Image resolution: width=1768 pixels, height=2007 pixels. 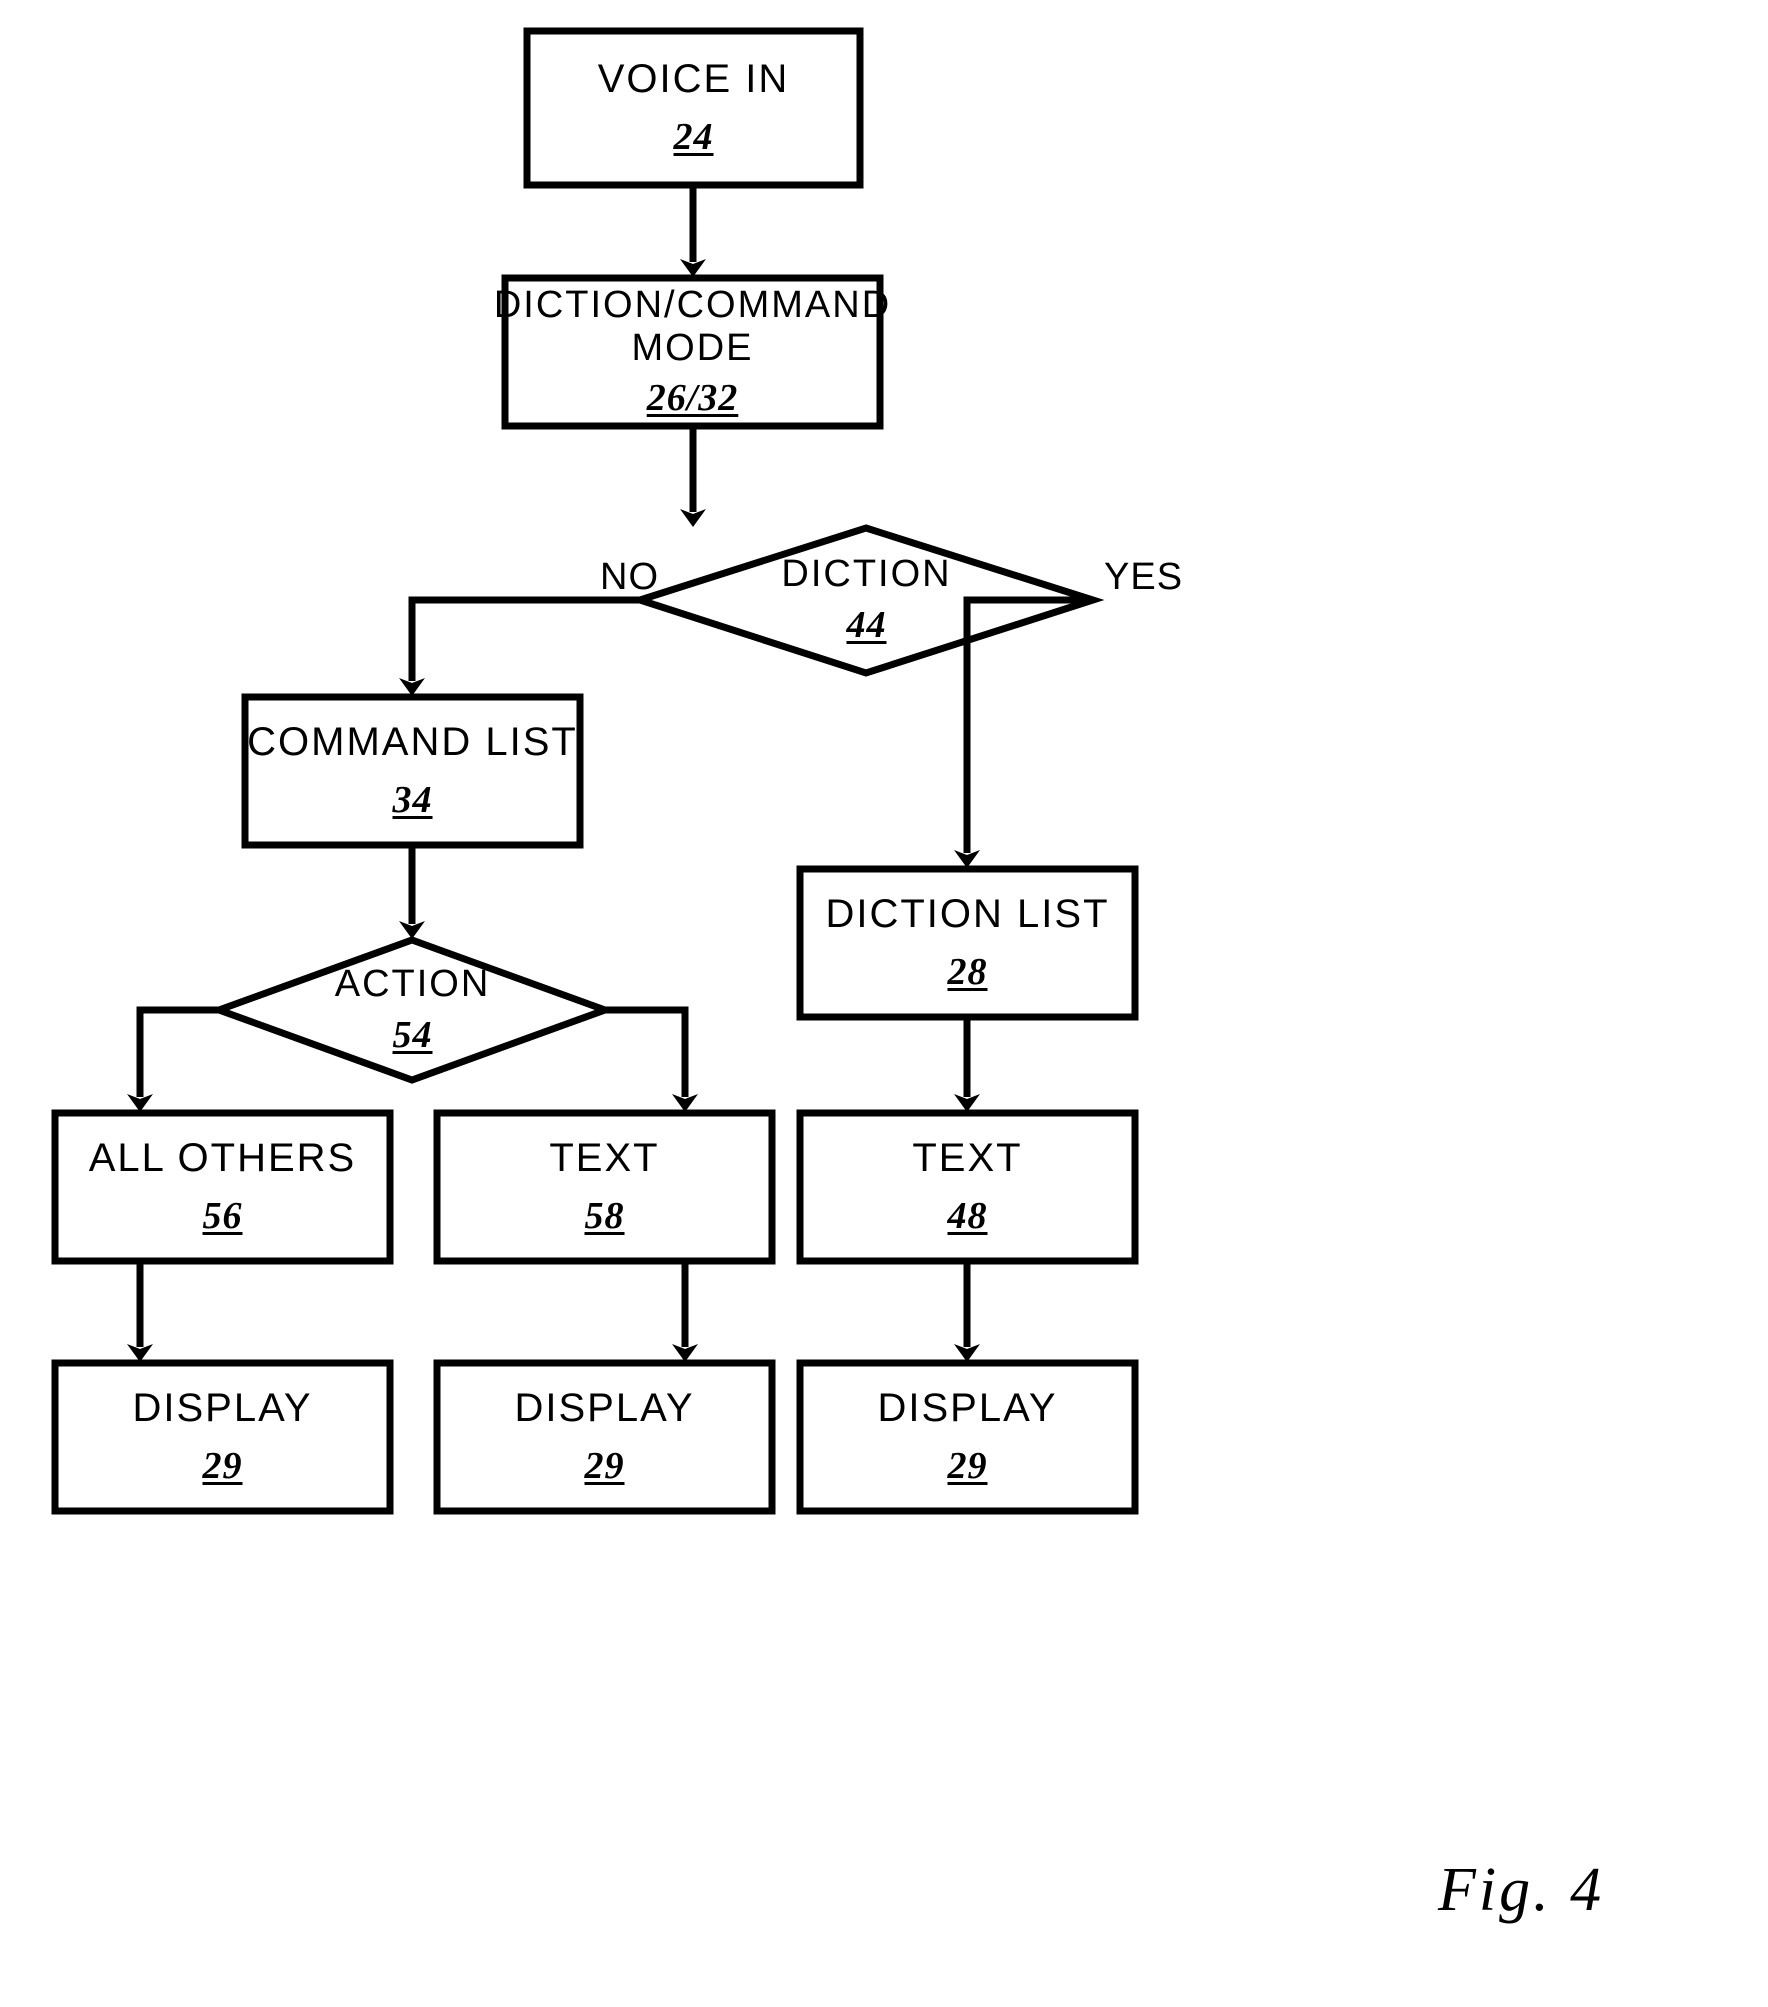 I want to click on node-box-mode, so click(x=692, y=352).